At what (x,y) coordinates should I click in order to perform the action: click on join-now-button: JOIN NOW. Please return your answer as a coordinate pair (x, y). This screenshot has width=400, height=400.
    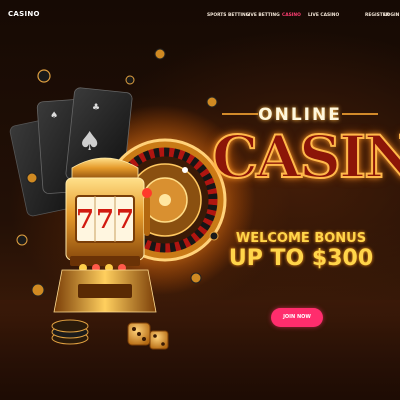
    Looking at the image, I should click on (297, 317).